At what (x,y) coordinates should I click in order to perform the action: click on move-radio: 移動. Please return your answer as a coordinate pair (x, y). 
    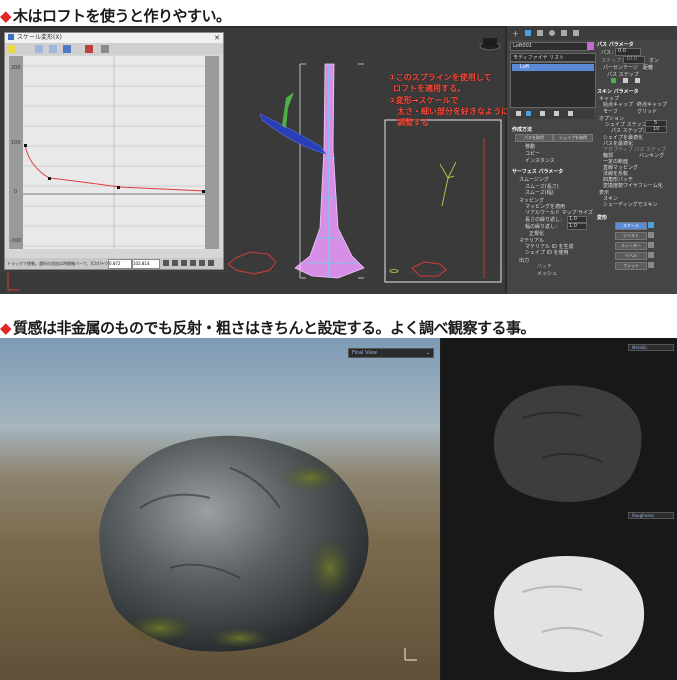
    Looking at the image, I should click on (530, 146).